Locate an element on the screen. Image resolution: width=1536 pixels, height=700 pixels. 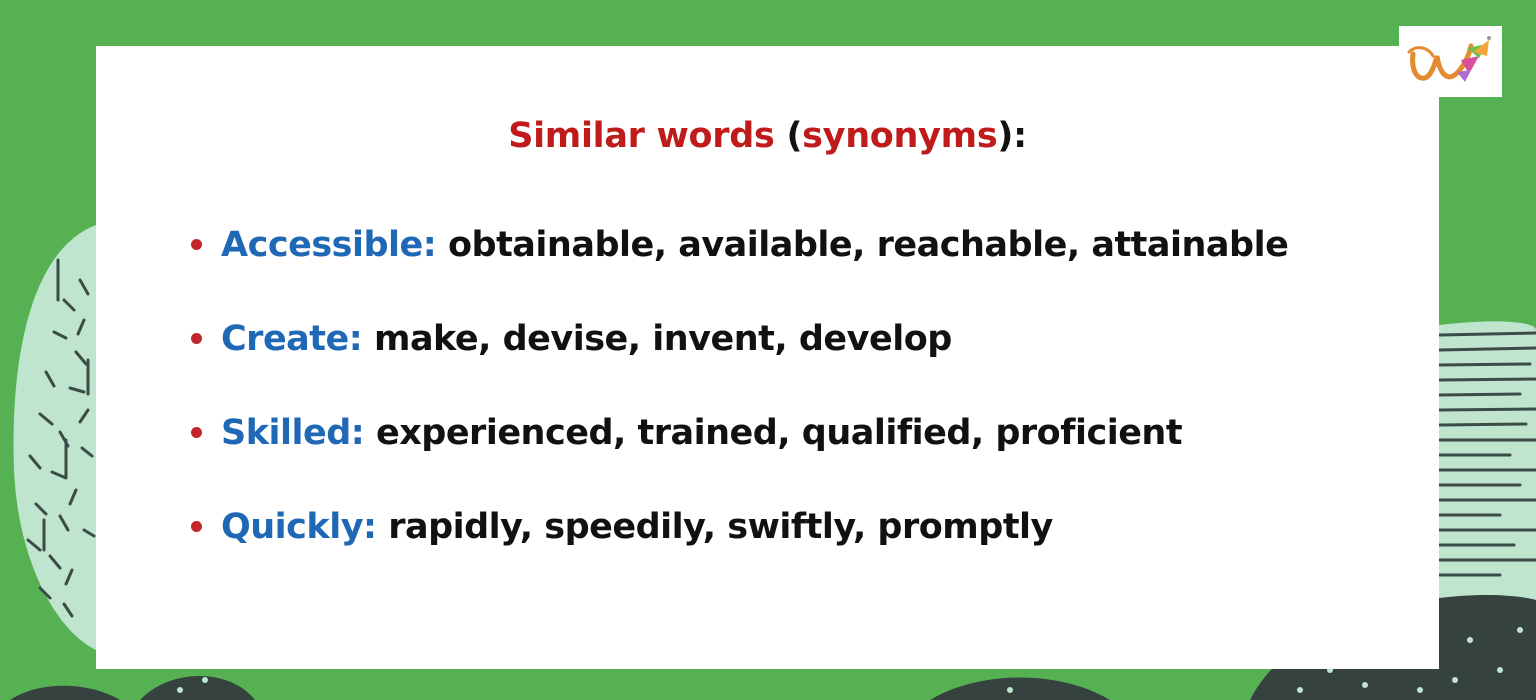
bottom-mid-blob is located at coordinates (197, 688).